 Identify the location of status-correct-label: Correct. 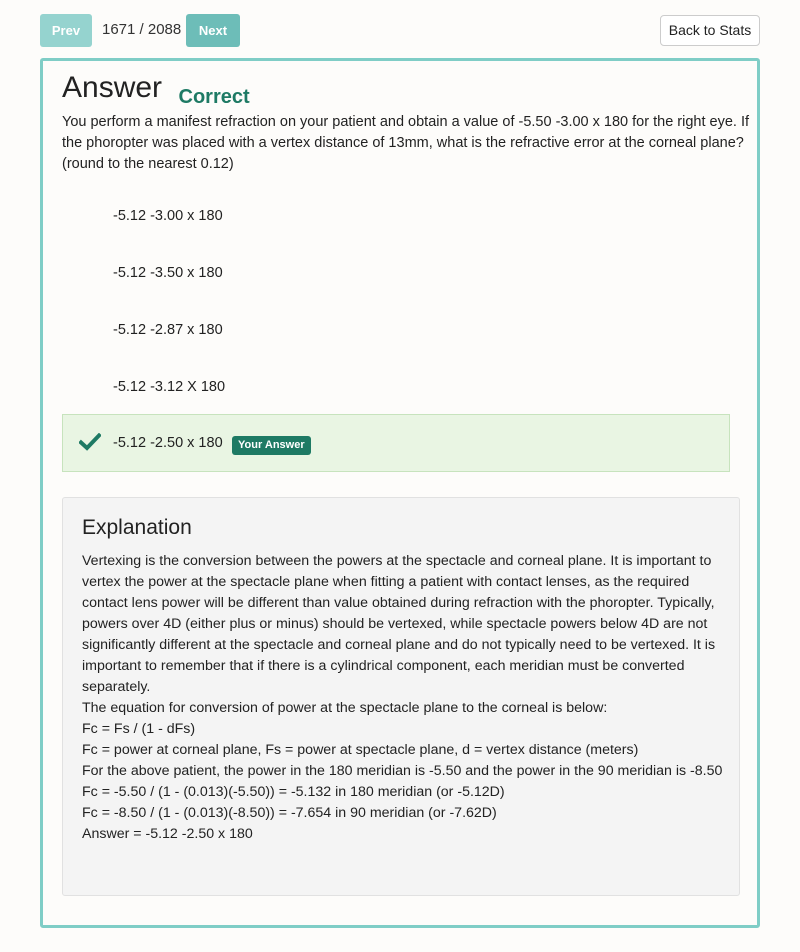
(214, 97).